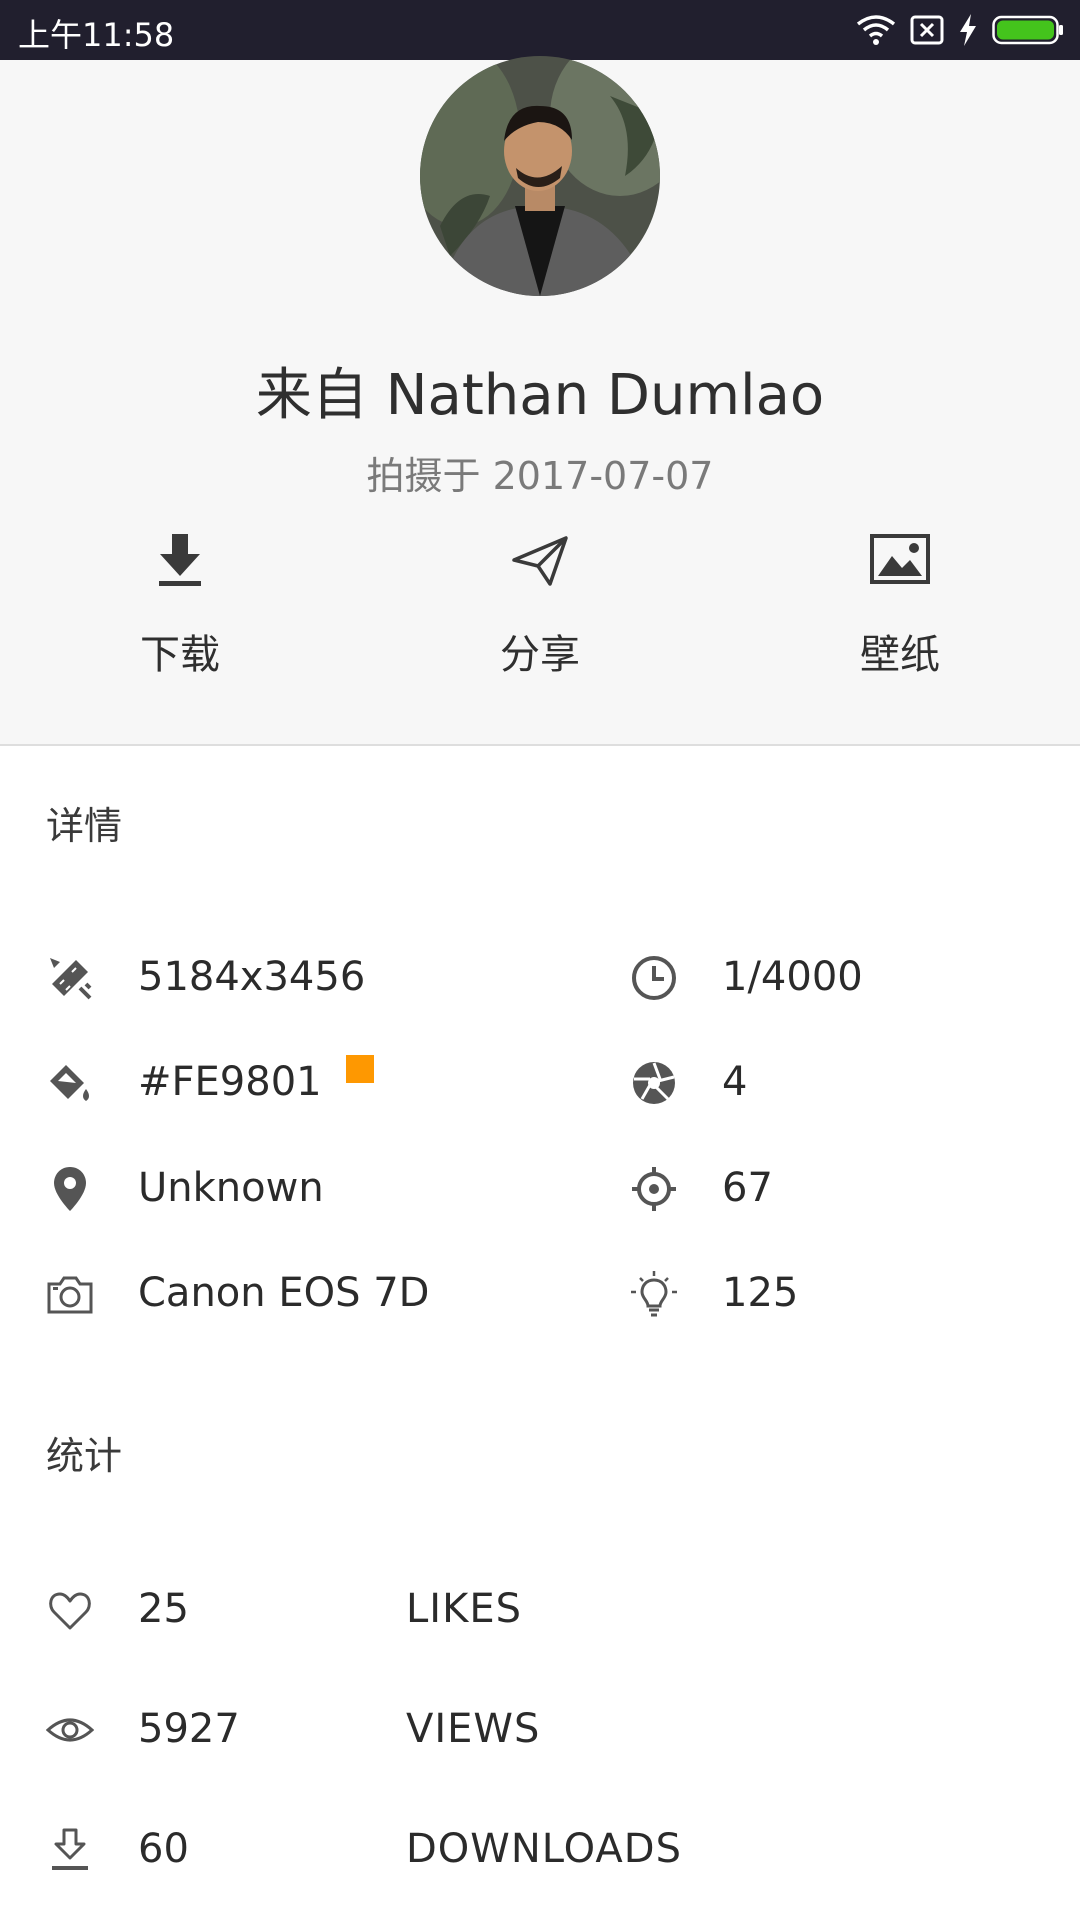  I want to click on location-value: Unknown, so click(231, 1188).